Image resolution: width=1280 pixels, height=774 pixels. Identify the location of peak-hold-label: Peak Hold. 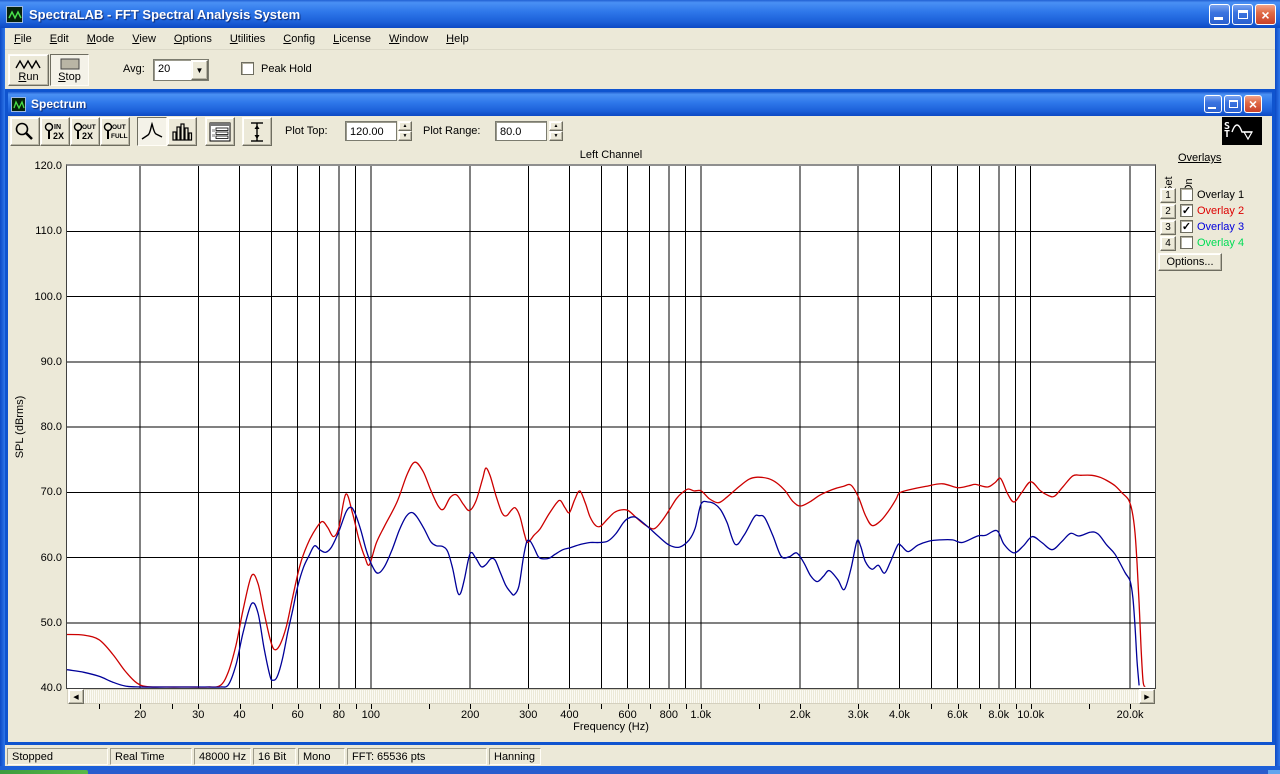
(286, 69).